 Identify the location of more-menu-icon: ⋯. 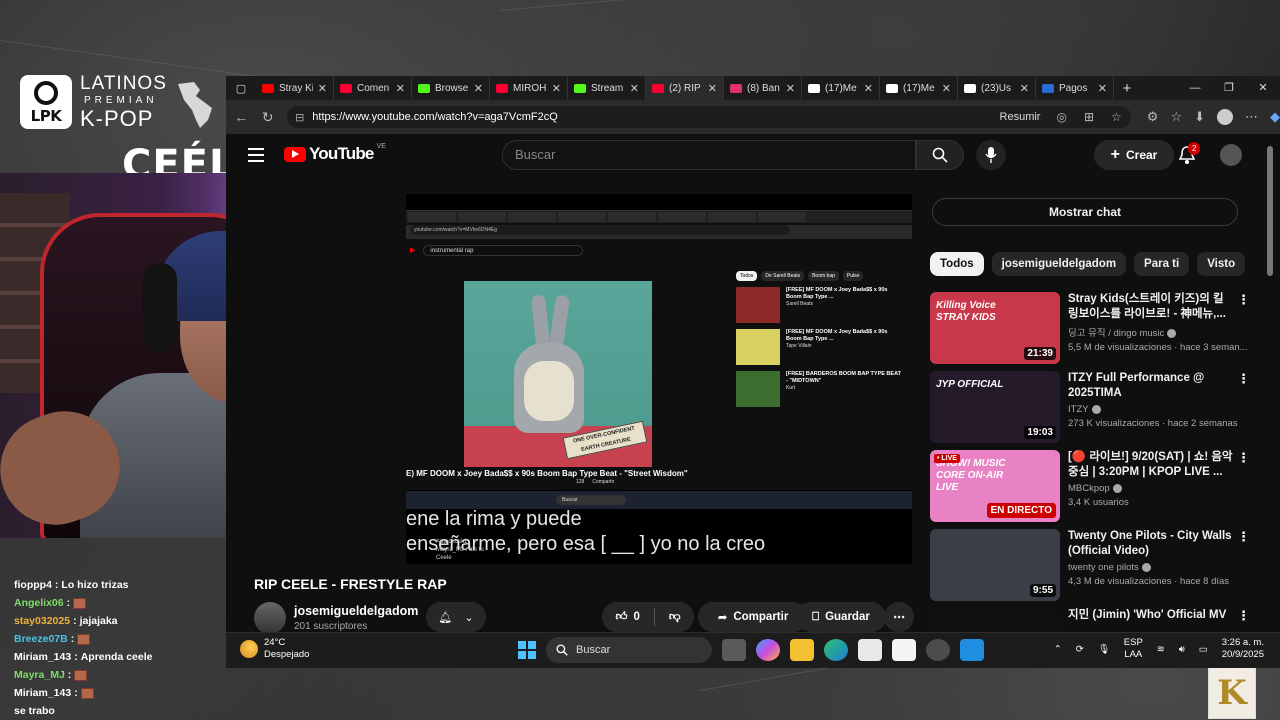
(1251, 117).